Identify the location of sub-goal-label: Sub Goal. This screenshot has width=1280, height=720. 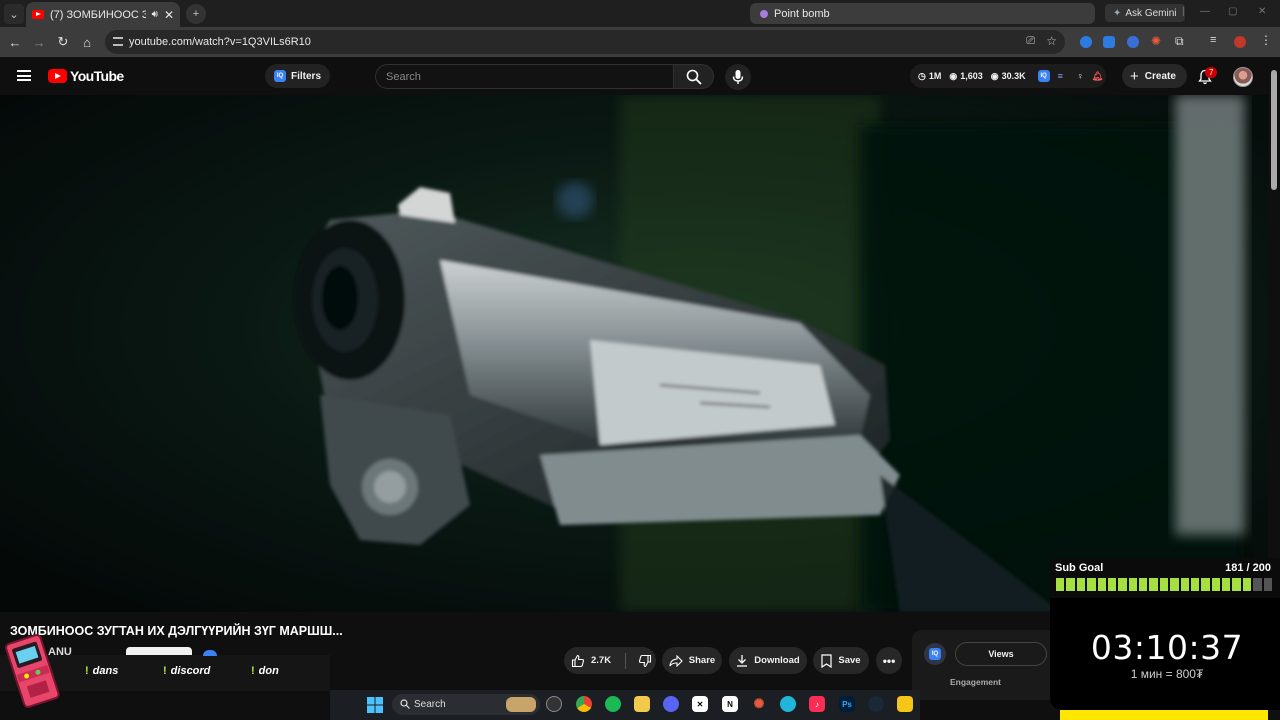
(1079, 568).